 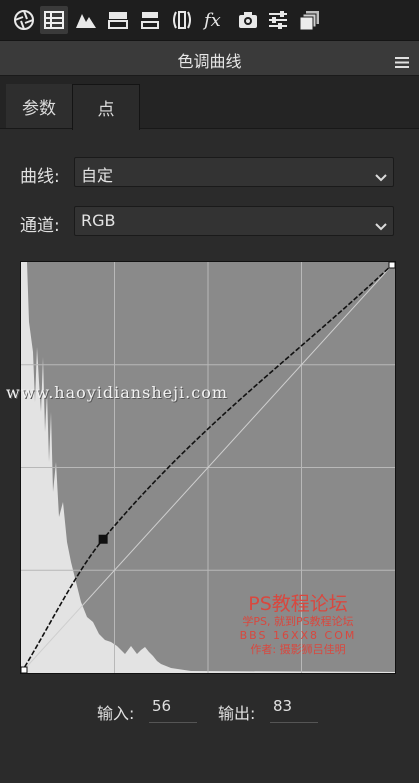 I want to click on input-value-field: 56, so click(x=173, y=710).